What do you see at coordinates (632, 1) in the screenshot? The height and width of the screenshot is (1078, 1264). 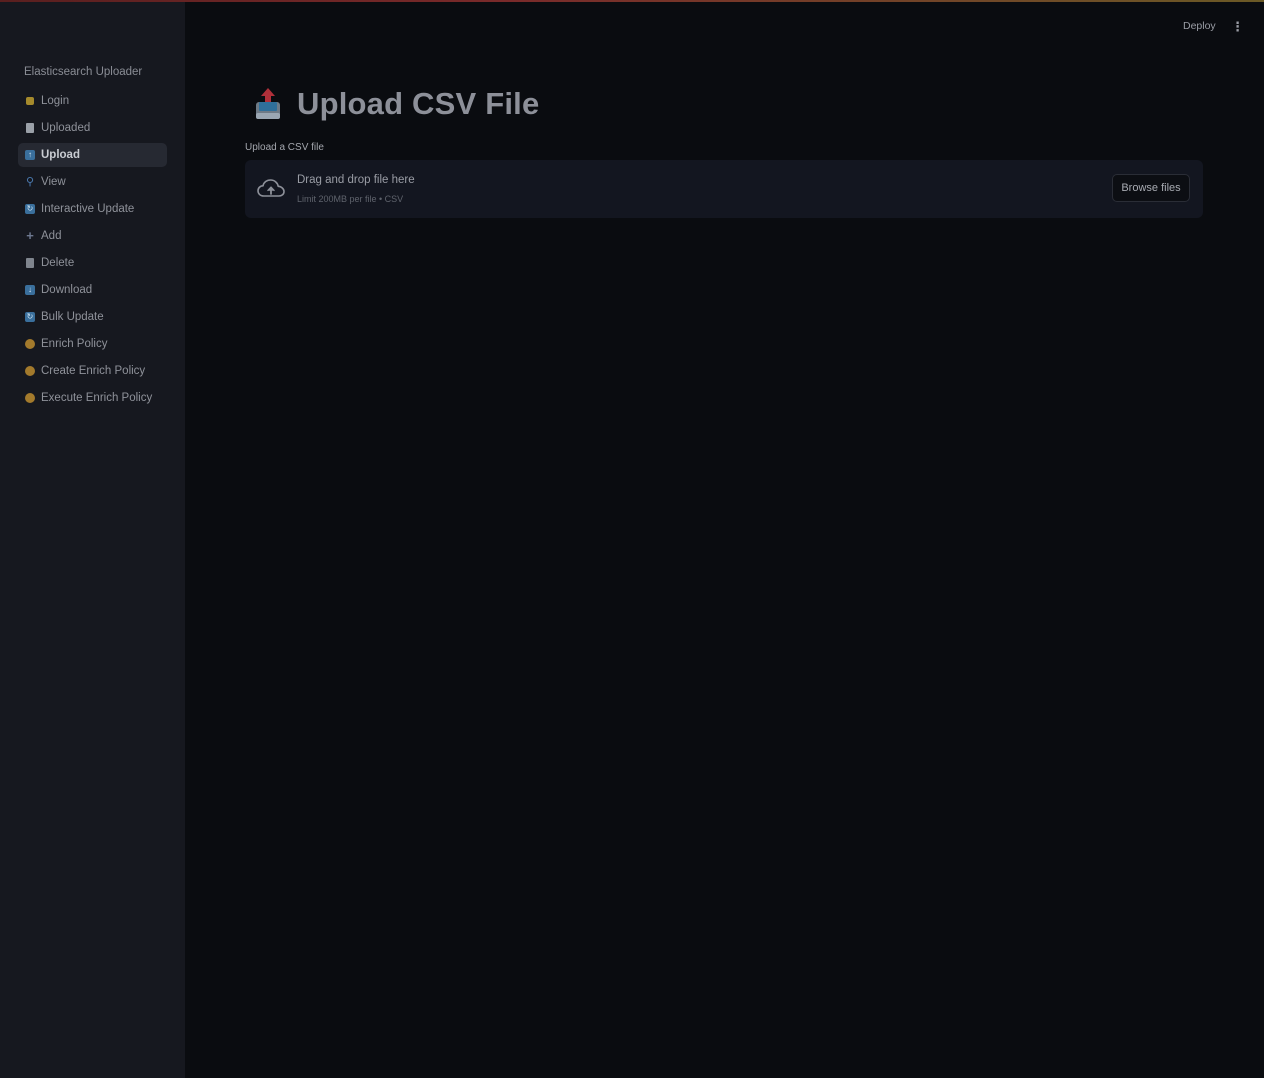 I see `top-decoration-bar` at bounding box center [632, 1].